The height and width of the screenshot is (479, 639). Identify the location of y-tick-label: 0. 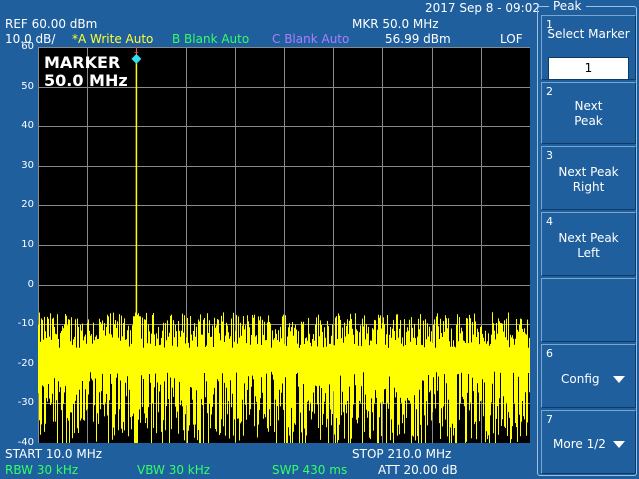
(30, 284).